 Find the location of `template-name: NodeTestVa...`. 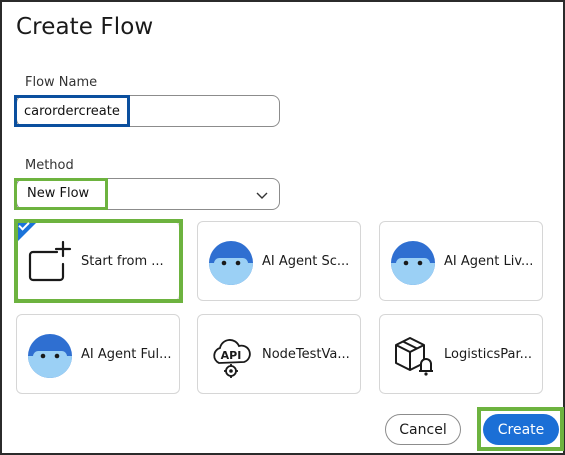

template-name: NodeTestVa... is located at coordinates (306, 354).